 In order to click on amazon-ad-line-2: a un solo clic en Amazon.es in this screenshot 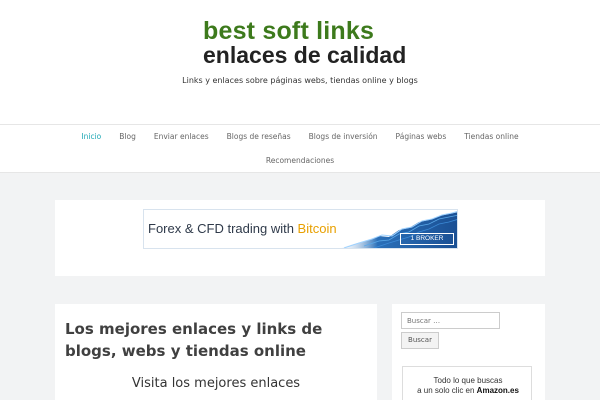, I will do `click(468, 390)`.